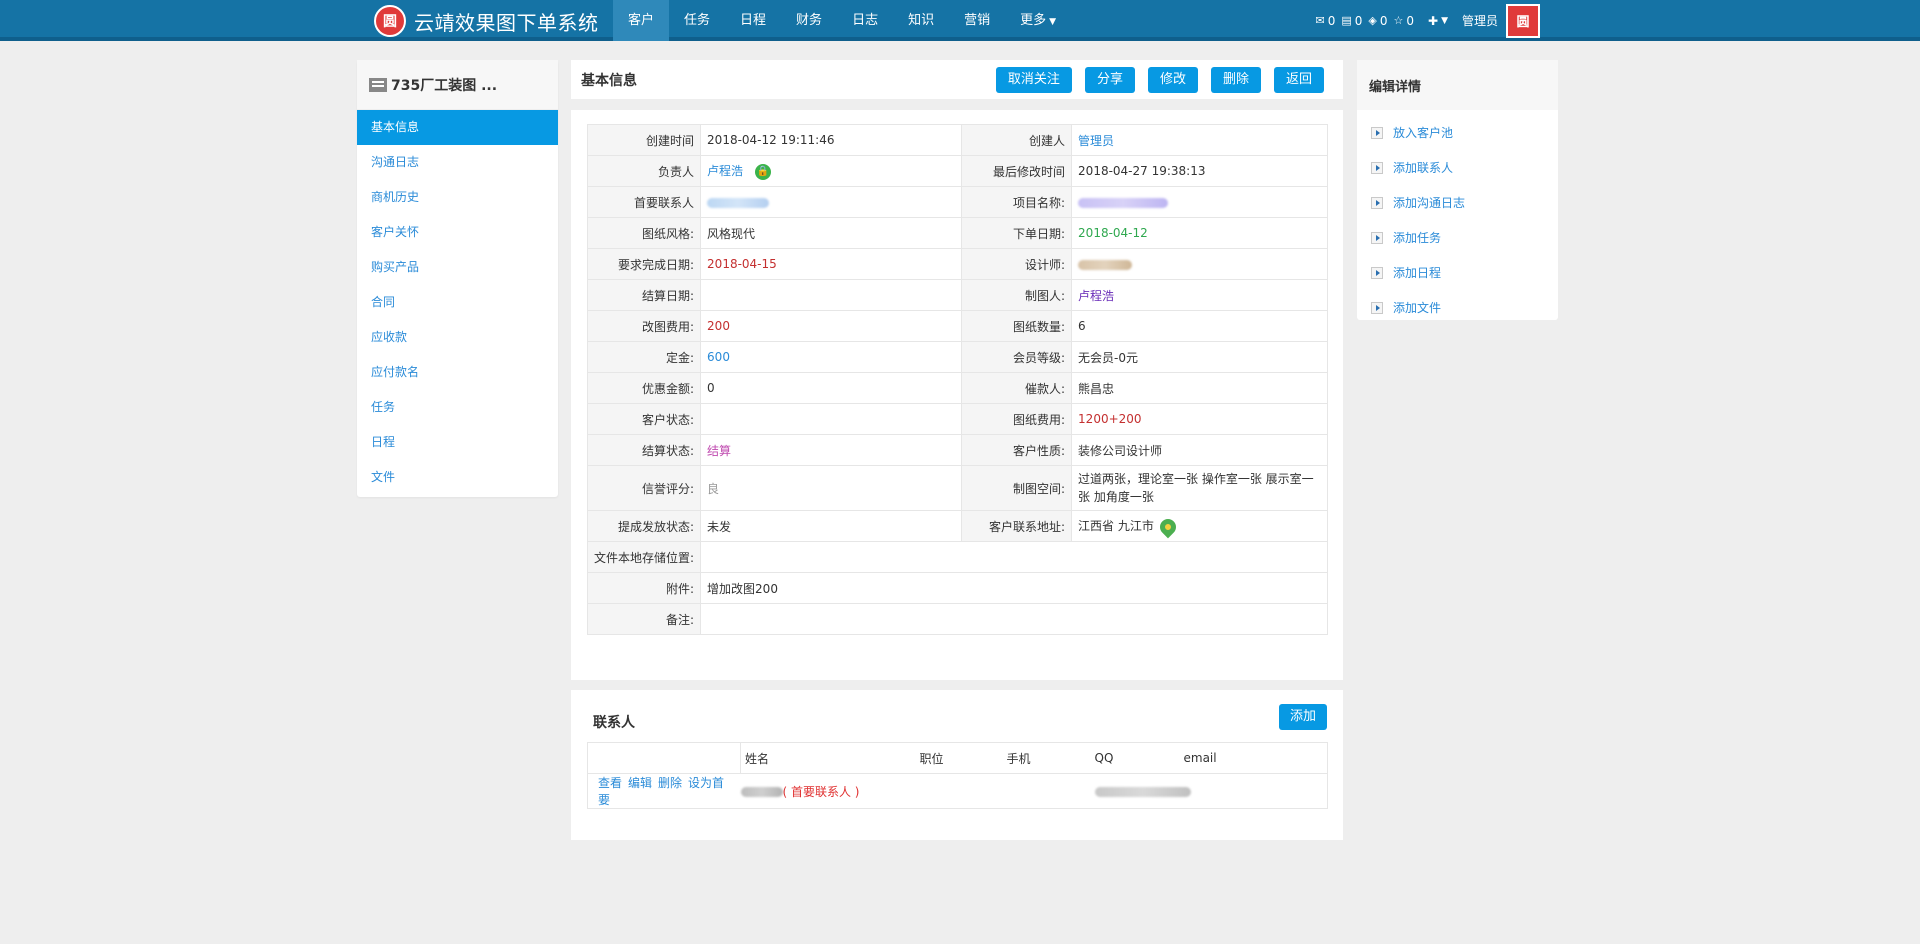 This screenshot has width=1920, height=944. I want to click on nav-item-schedule: 日程, so click(753, 20).